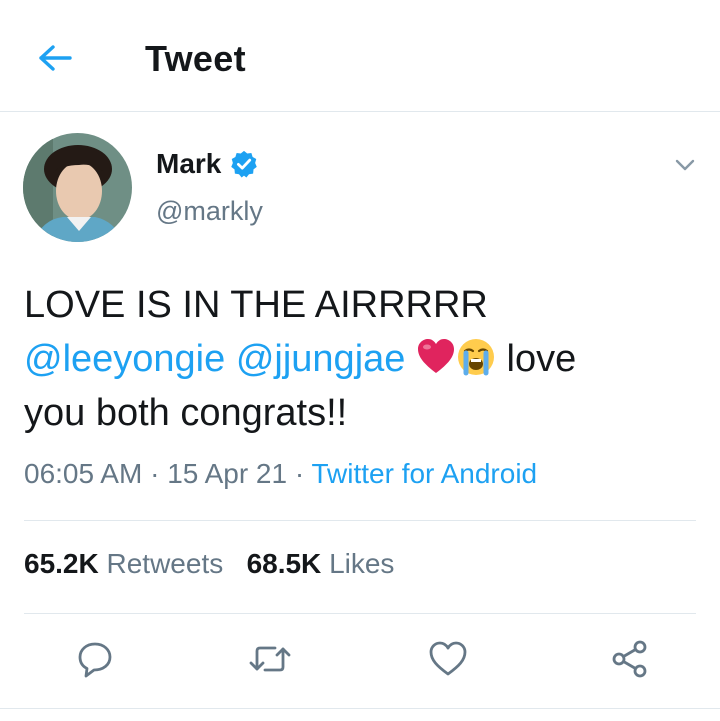 Image resolution: width=720 pixels, height=721 pixels. I want to click on back-button, so click(55, 58).